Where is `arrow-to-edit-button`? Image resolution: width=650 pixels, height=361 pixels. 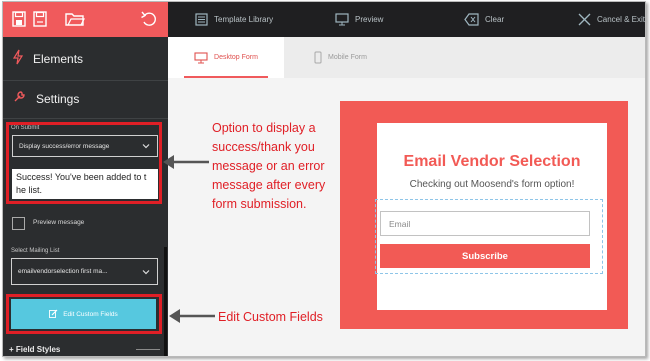 arrow-to-edit-button is located at coordinates (192, 316).